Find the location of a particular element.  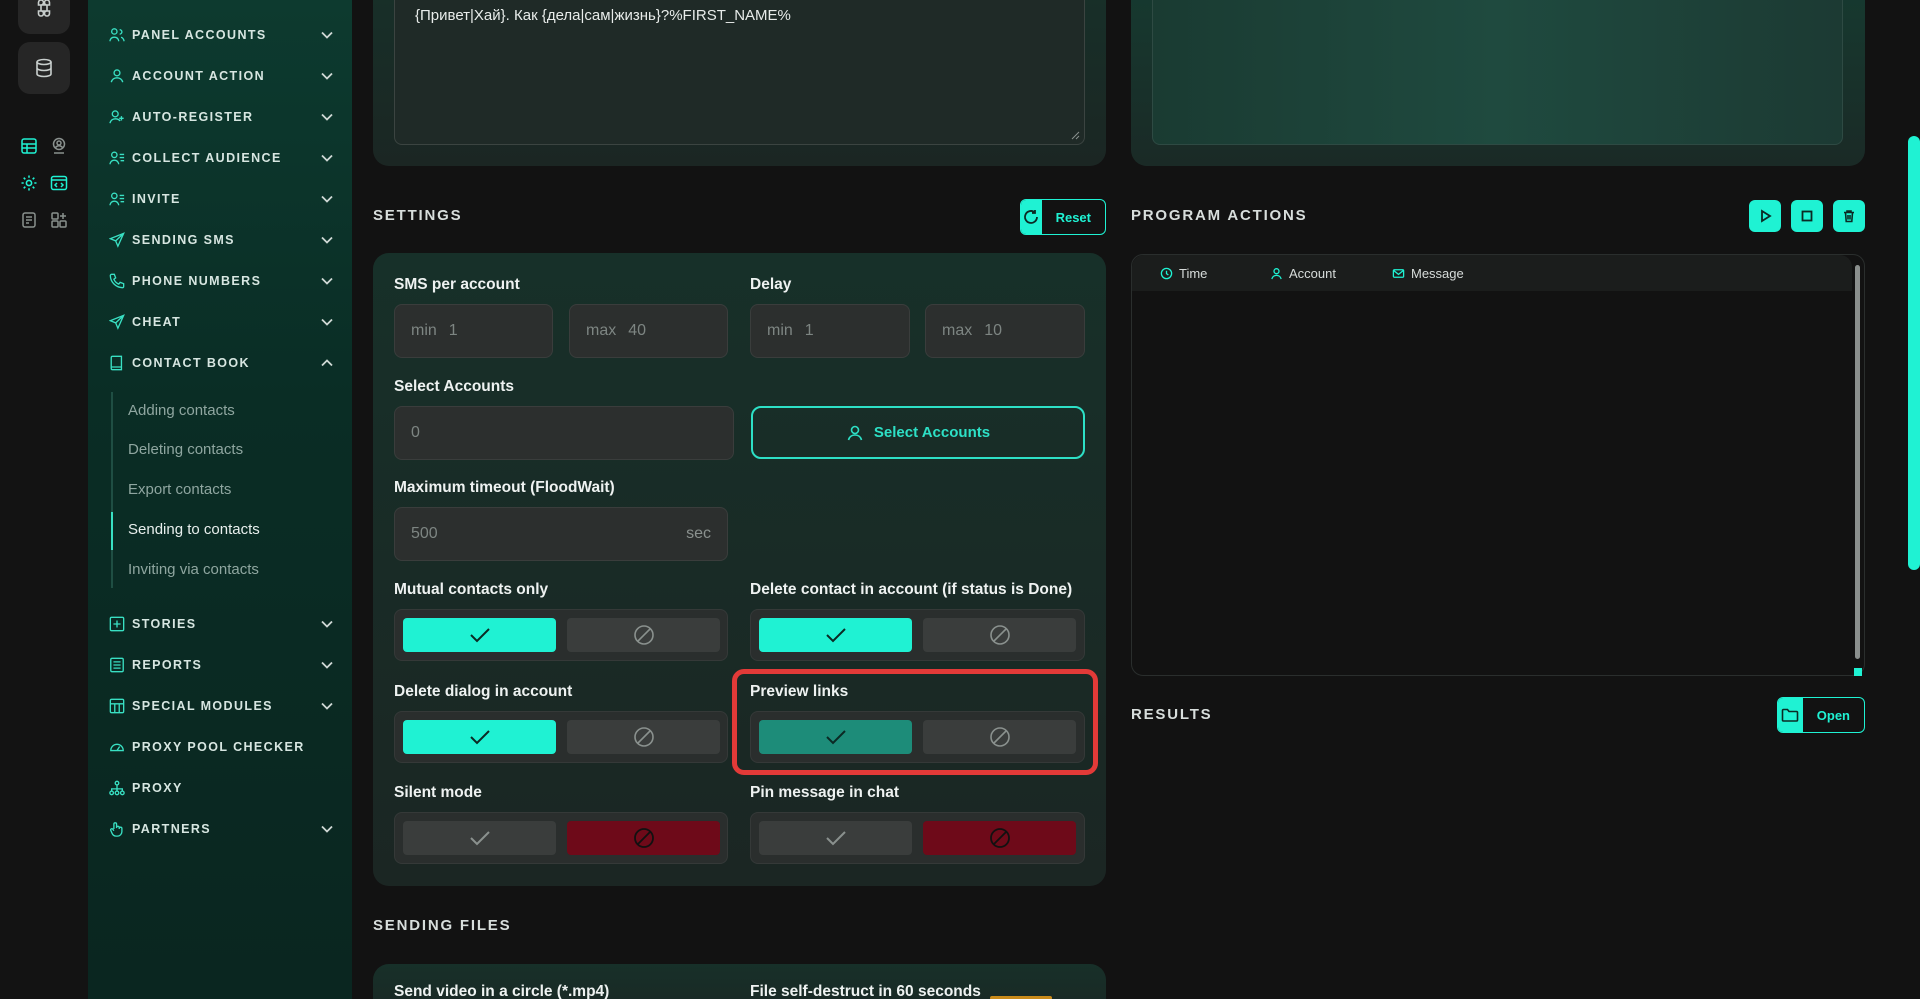

sms-per-account-label: SMS per account is located at coordinates (457, 284).